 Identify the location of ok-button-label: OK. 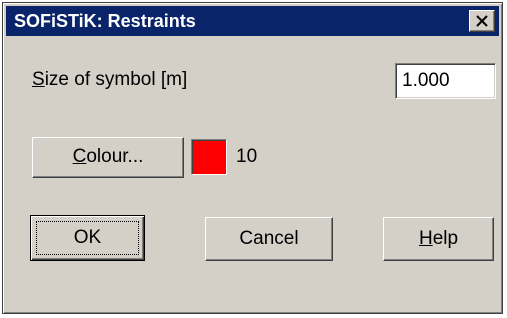
(87, 237).